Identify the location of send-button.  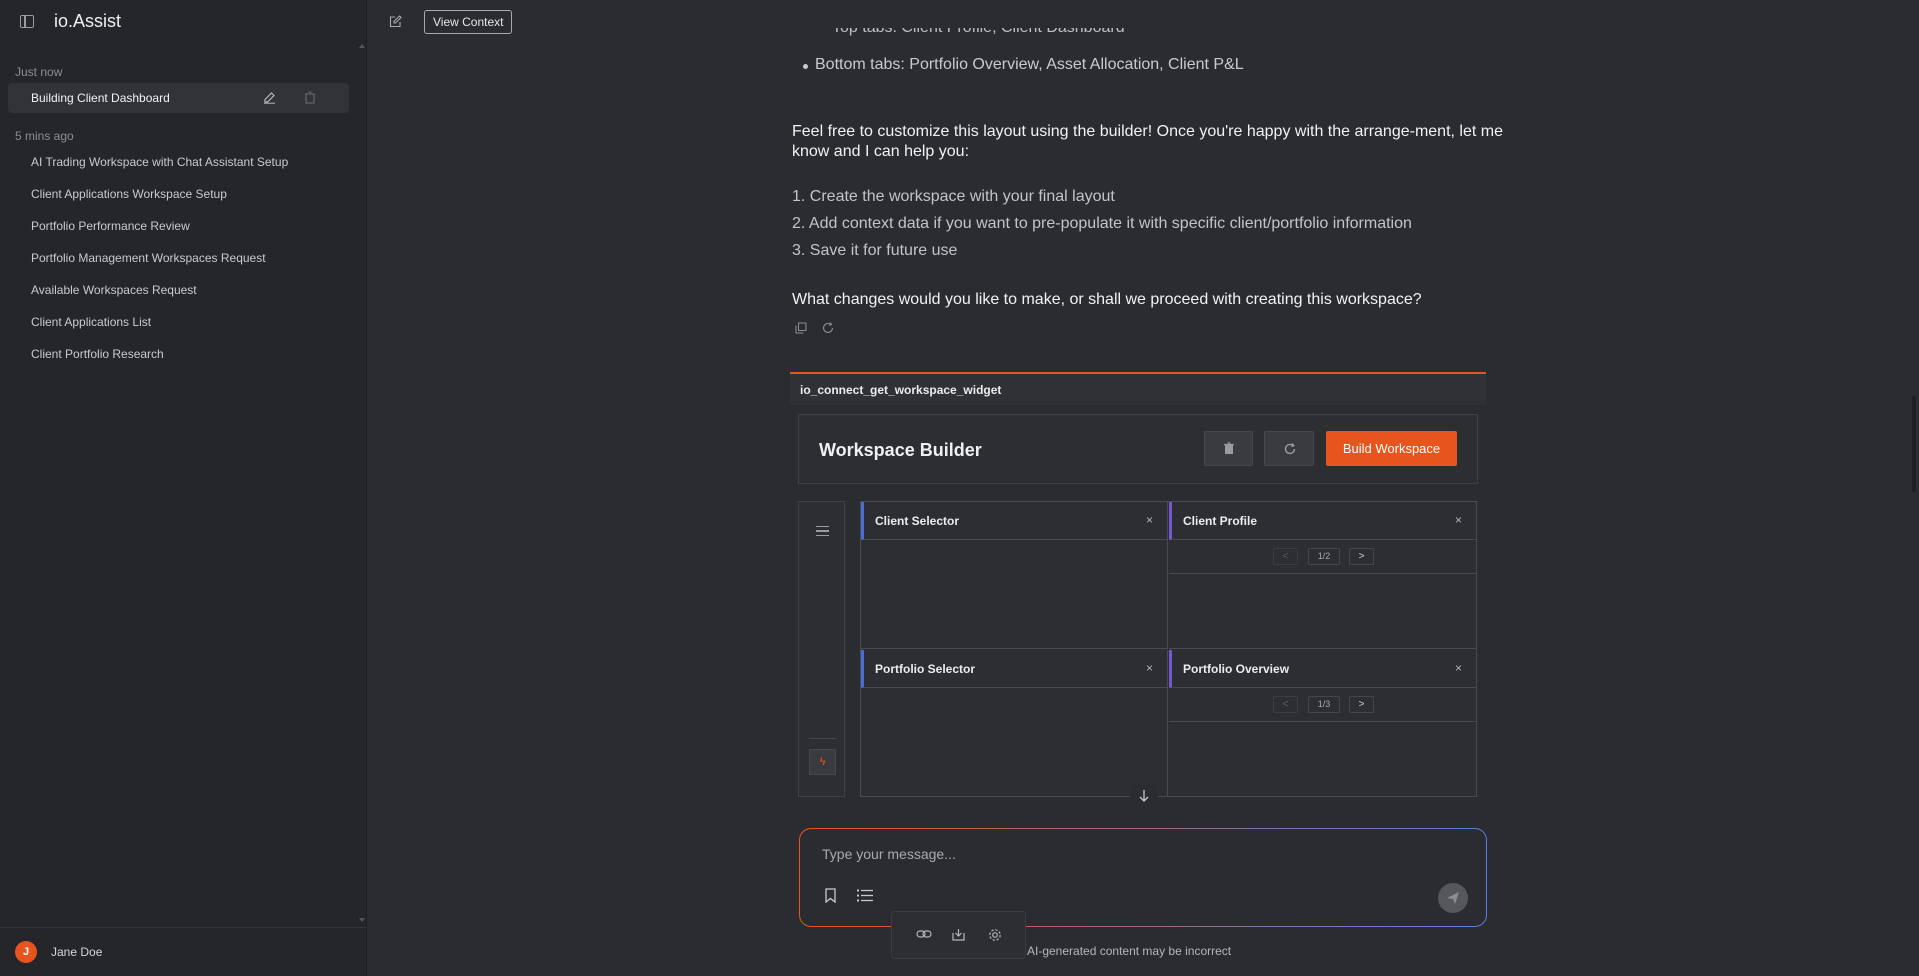
(1453, 898).